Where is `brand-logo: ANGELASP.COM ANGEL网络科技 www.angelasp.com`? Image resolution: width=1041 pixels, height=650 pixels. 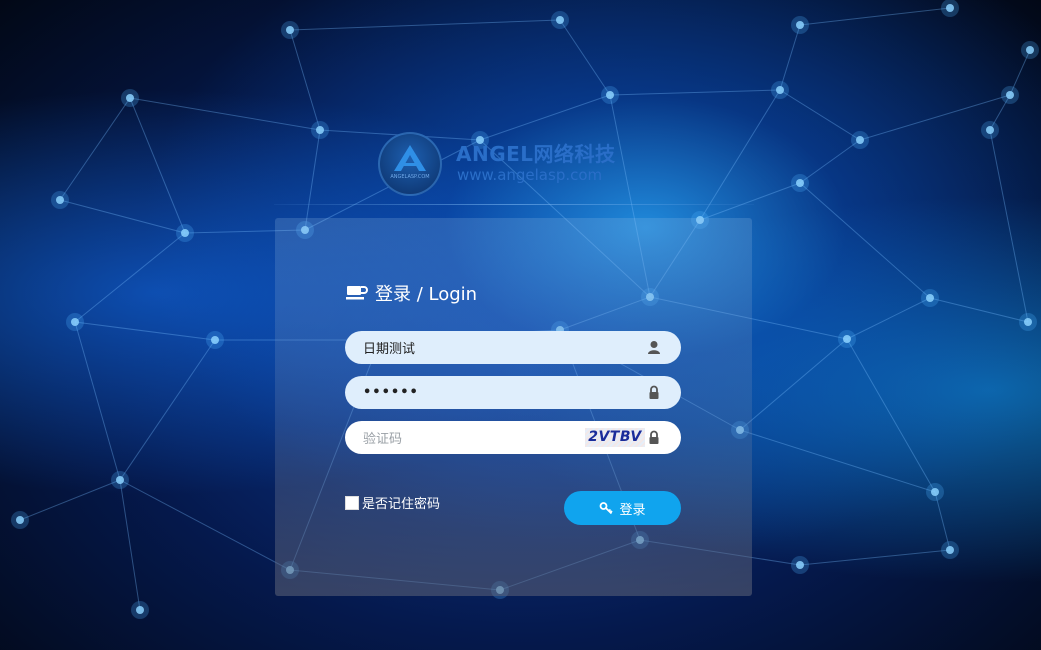 brand-logo: ANGELASP.COM ANGEL网络科技 www.angelasp.com is located at coordinates (503, 163).